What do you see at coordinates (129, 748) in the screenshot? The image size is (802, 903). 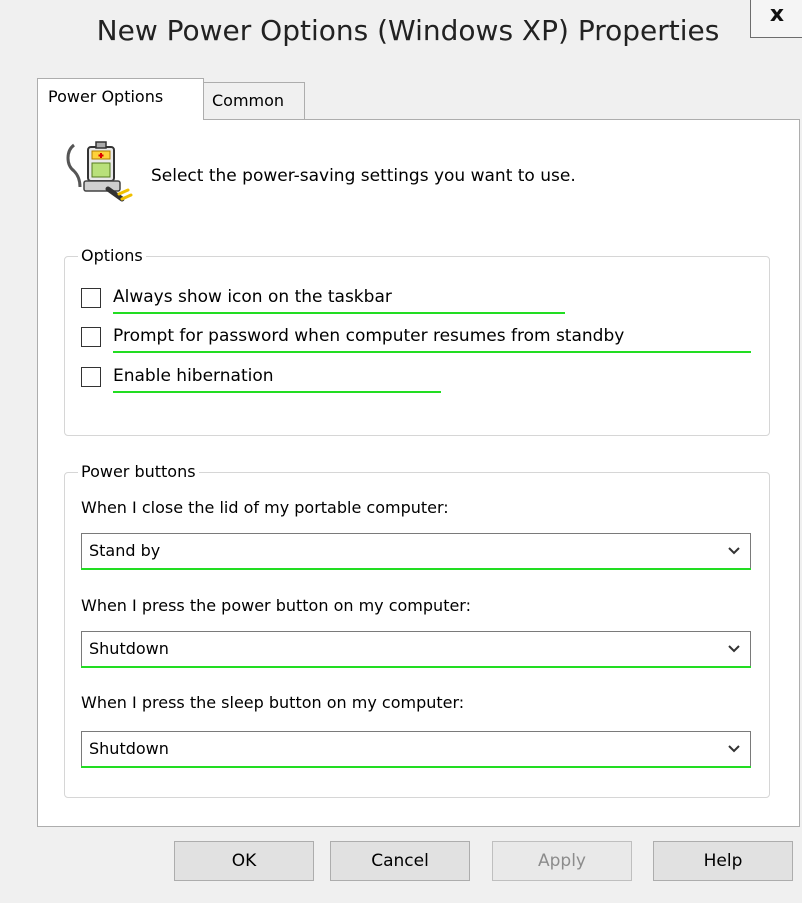 I see `sleep-button-selected-value: Shutdown` at bounding box center [129, 748].